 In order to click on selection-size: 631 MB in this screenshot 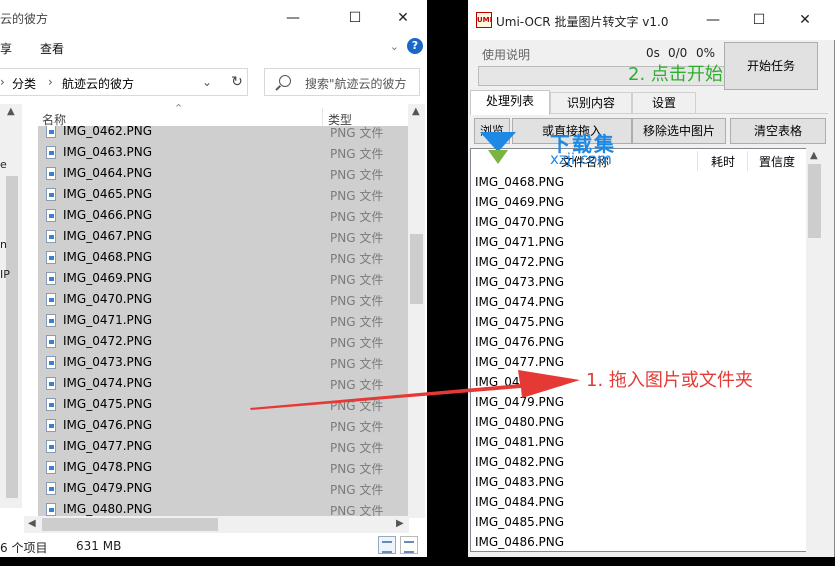, I will do `click(99, 546)`.